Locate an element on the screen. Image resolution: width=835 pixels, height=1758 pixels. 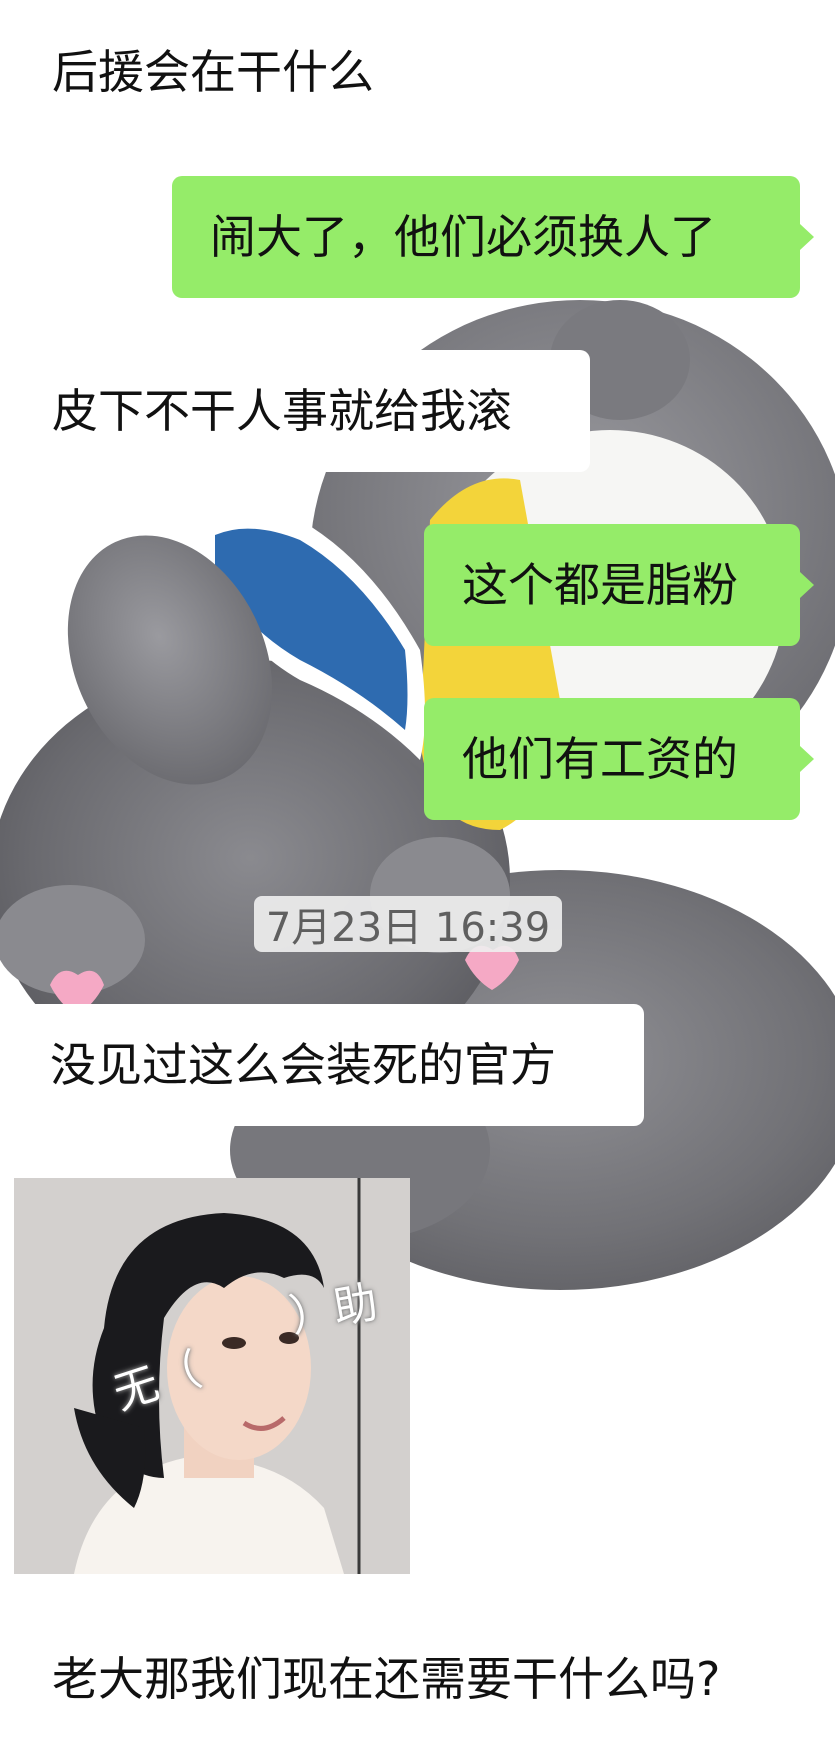
incoming-message: 老大那我们现在还需要干什么吗? is located at coordinates (386, 1679).